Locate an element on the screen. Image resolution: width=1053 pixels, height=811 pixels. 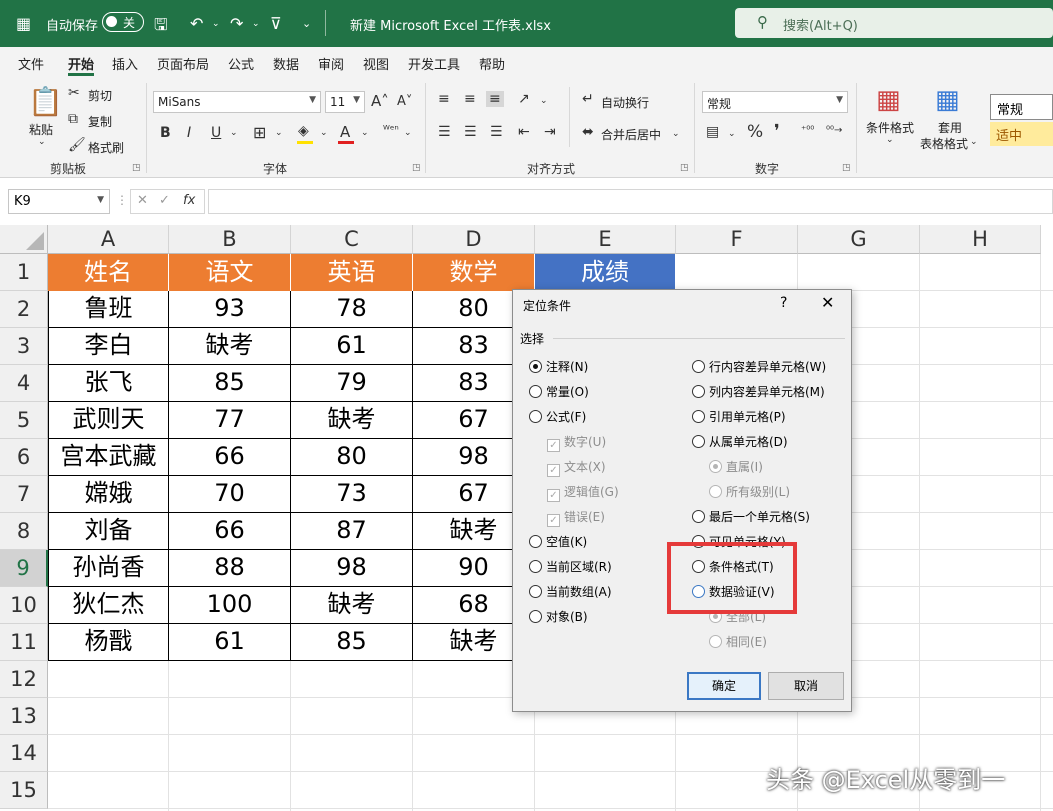
table-cell: 70 is located at coordinates (230, 494).